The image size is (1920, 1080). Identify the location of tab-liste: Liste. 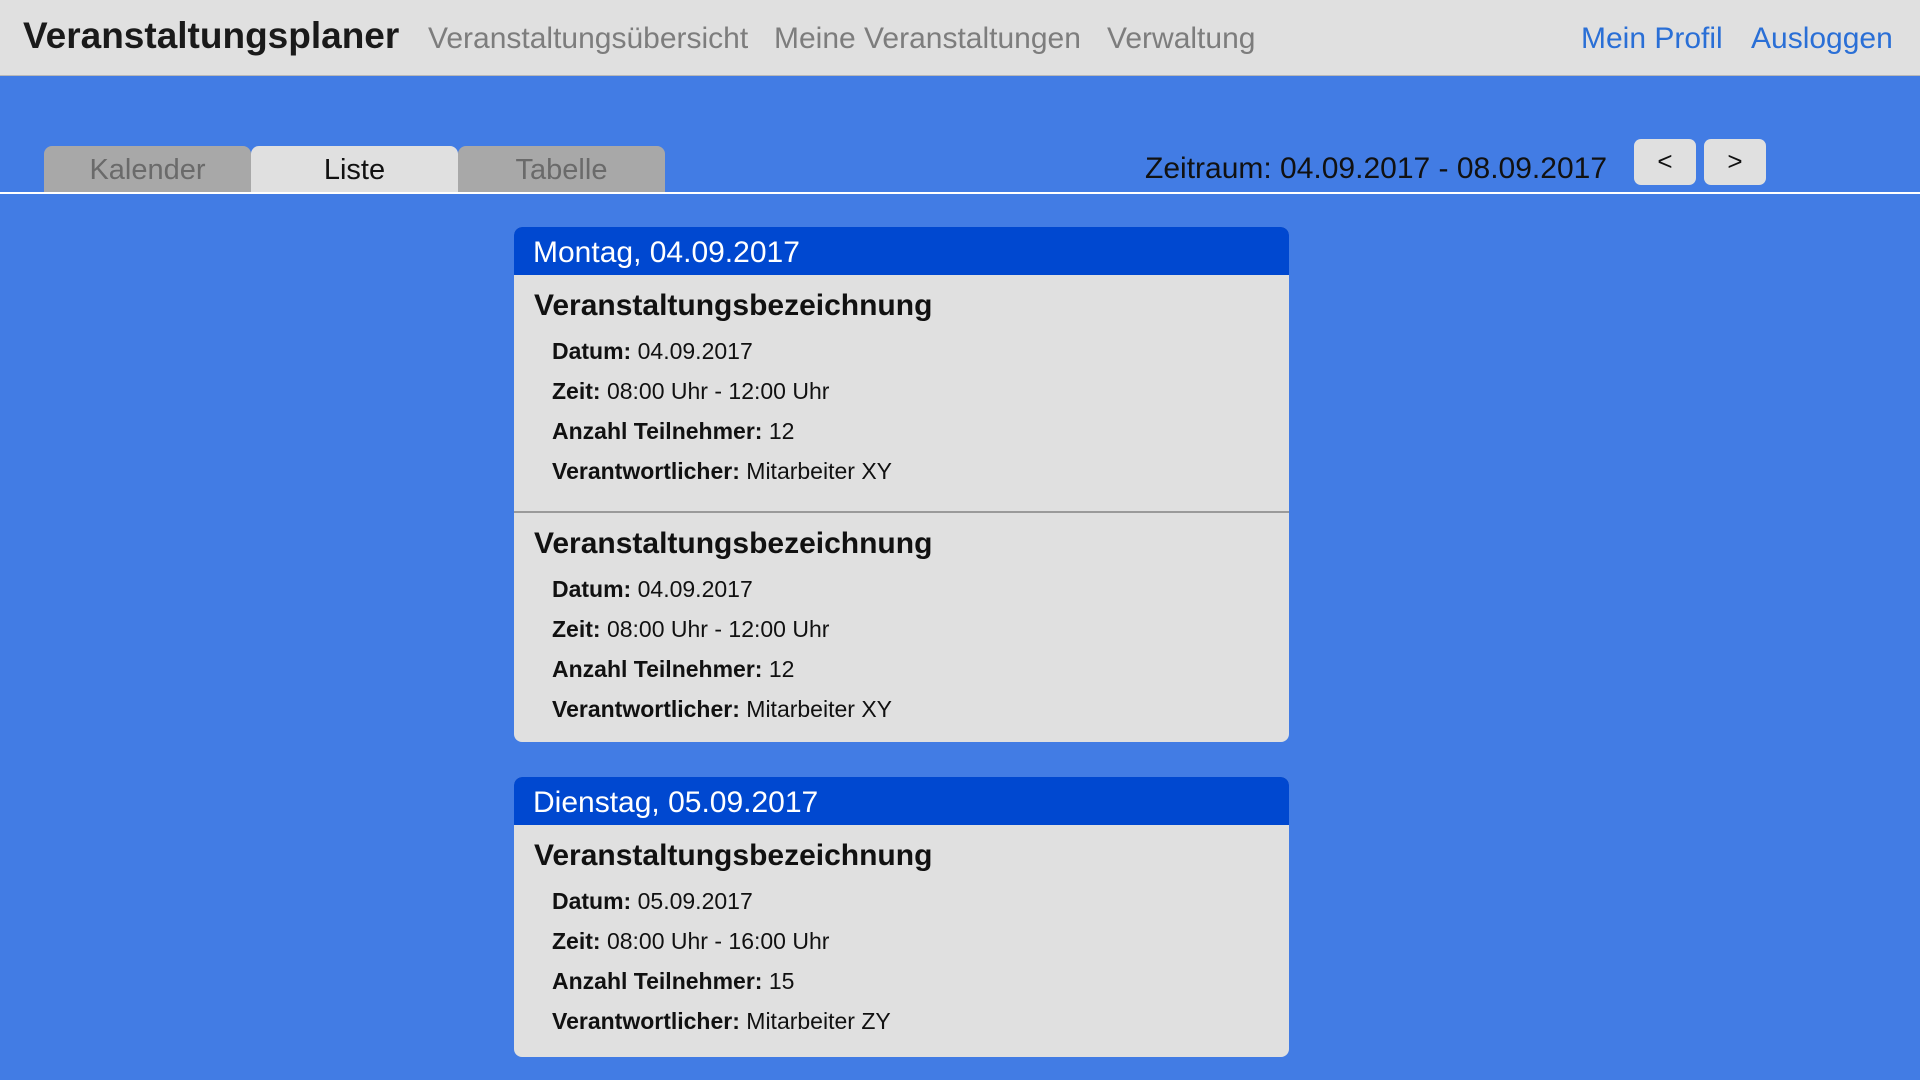
(354, 169).